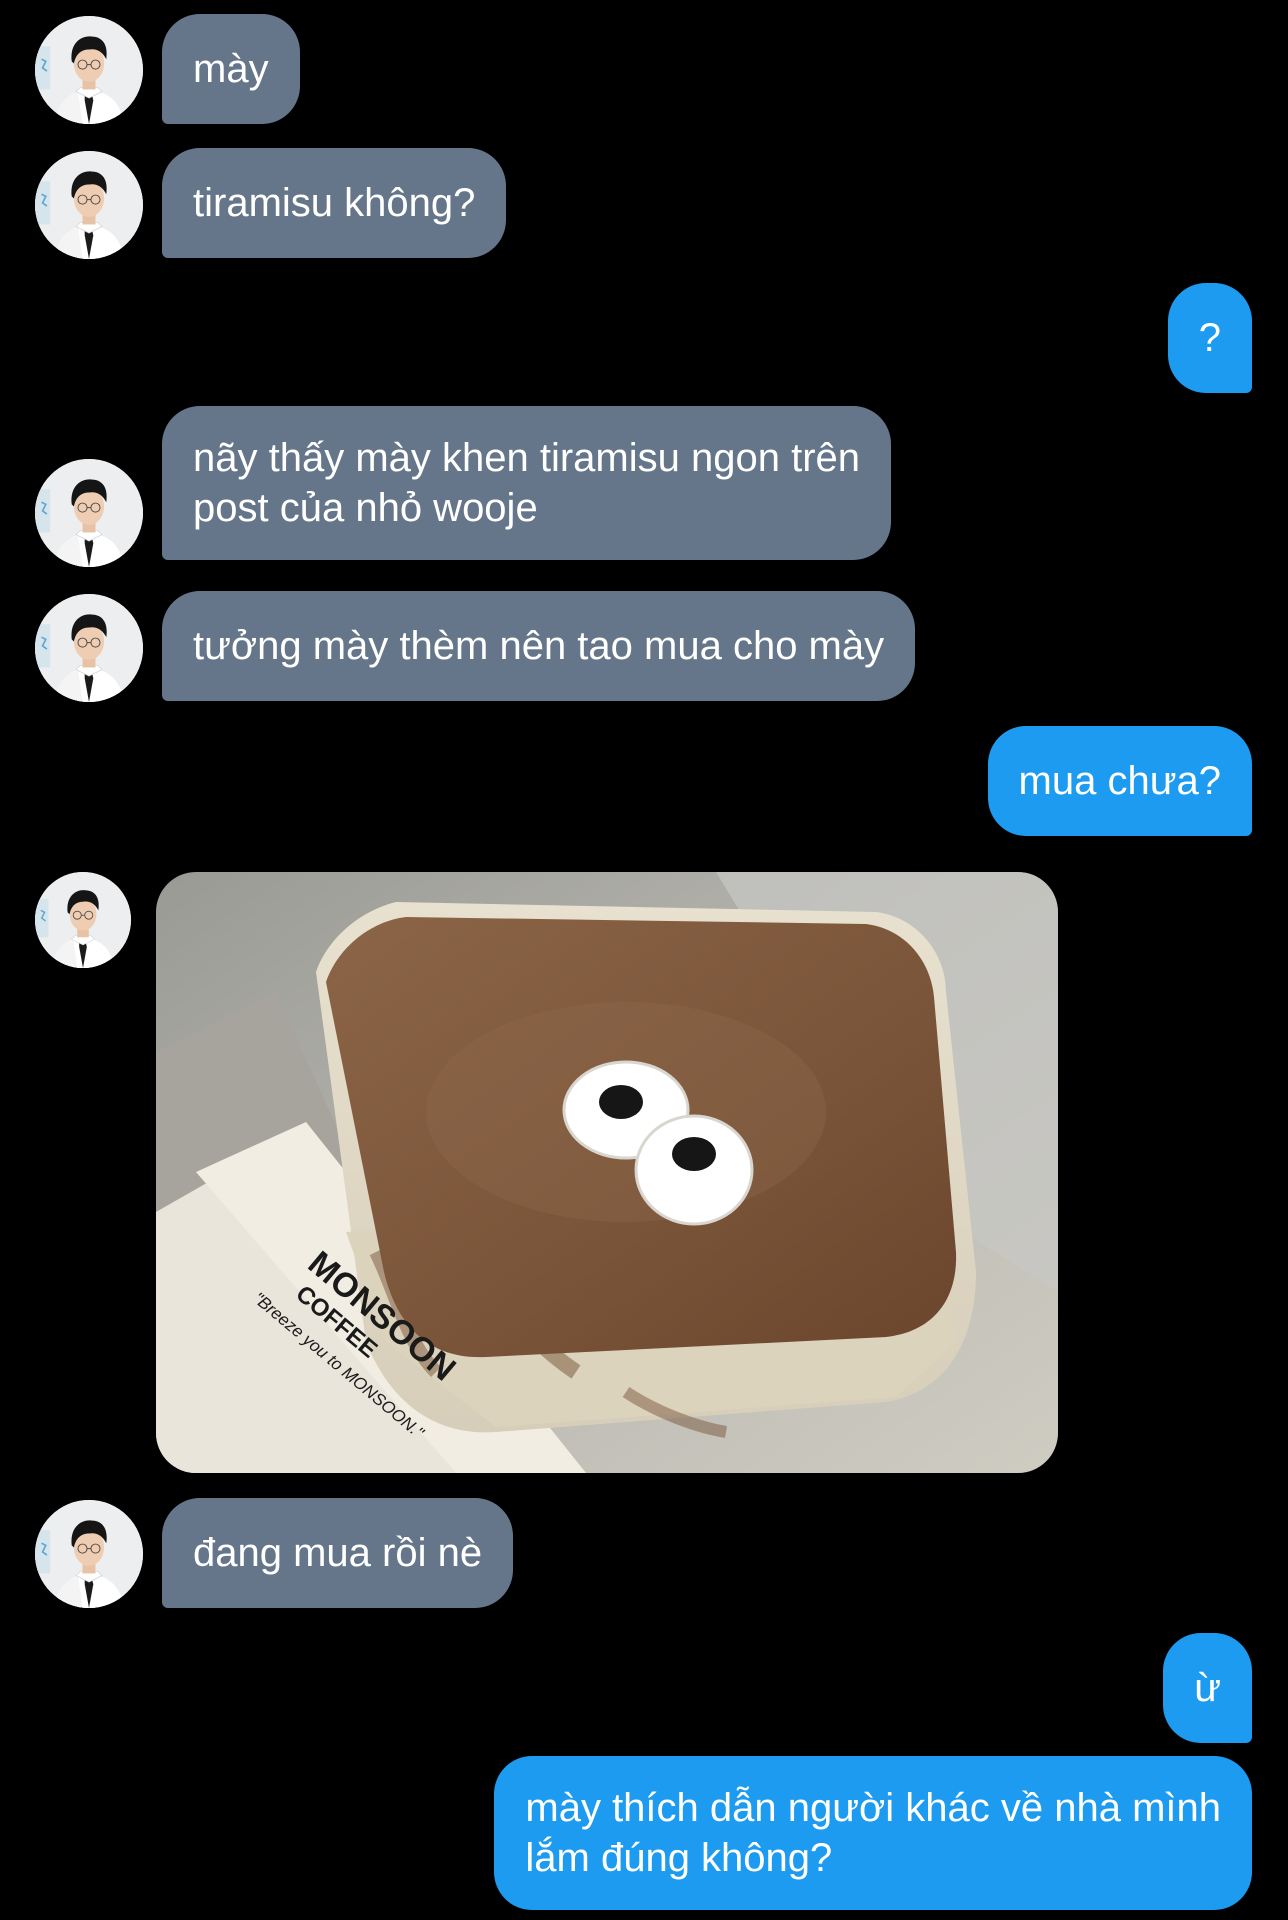 This screenshot has height=1920, width=1288. I want to click on message-text: mua chưa?, so click(1119, 781).